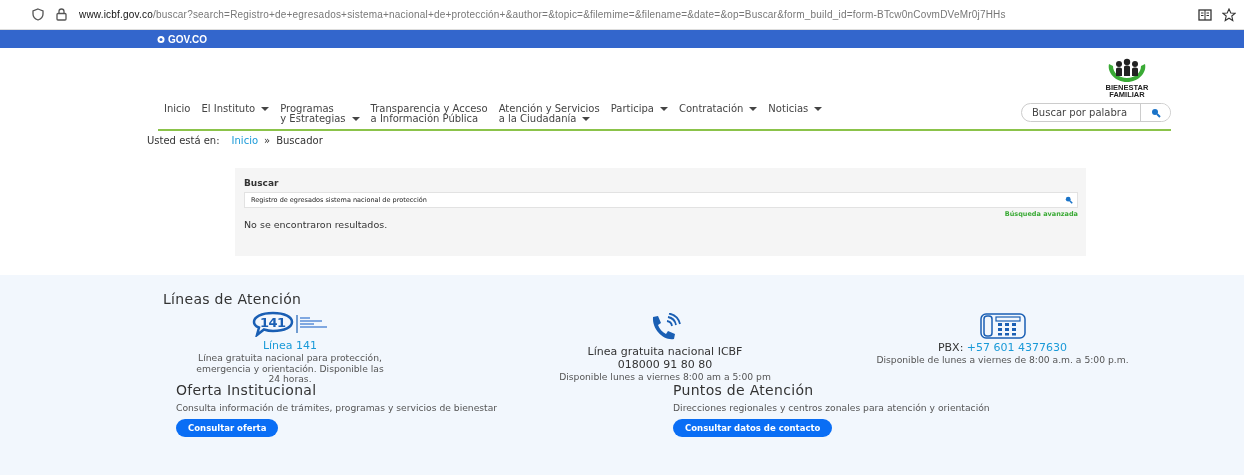  What do you see at coordinates (188, 39) in the screenshot?
I see `gov-logo-text: GOV.CO` at bounding box center [188, 39].